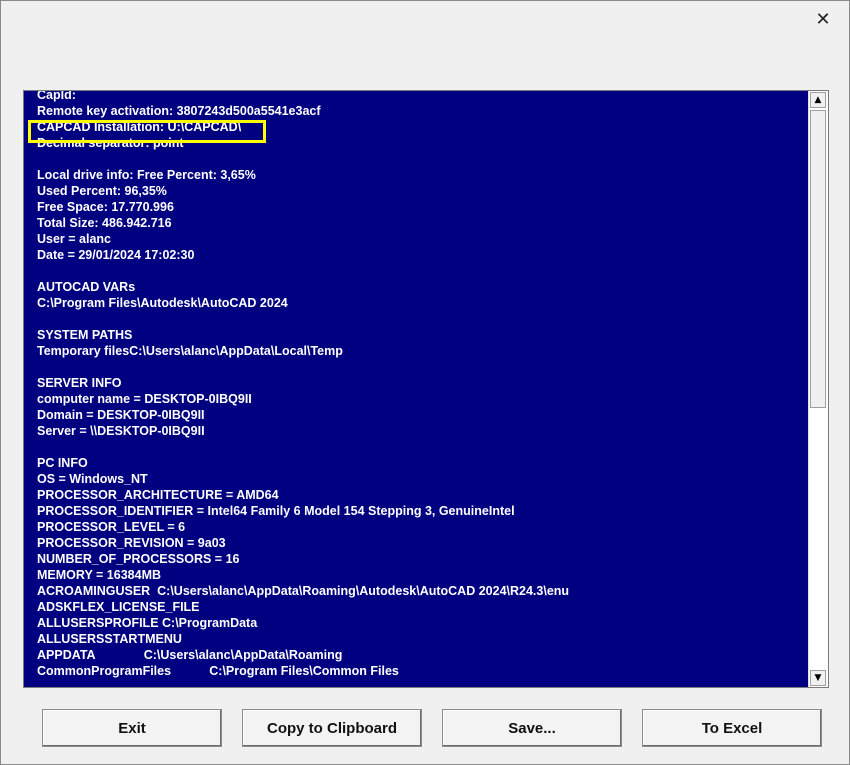  What do you see at coordinates (79, 383) in the screenshot?
I see `info-line: SERVER INFO` at bounding box center [79, 383].